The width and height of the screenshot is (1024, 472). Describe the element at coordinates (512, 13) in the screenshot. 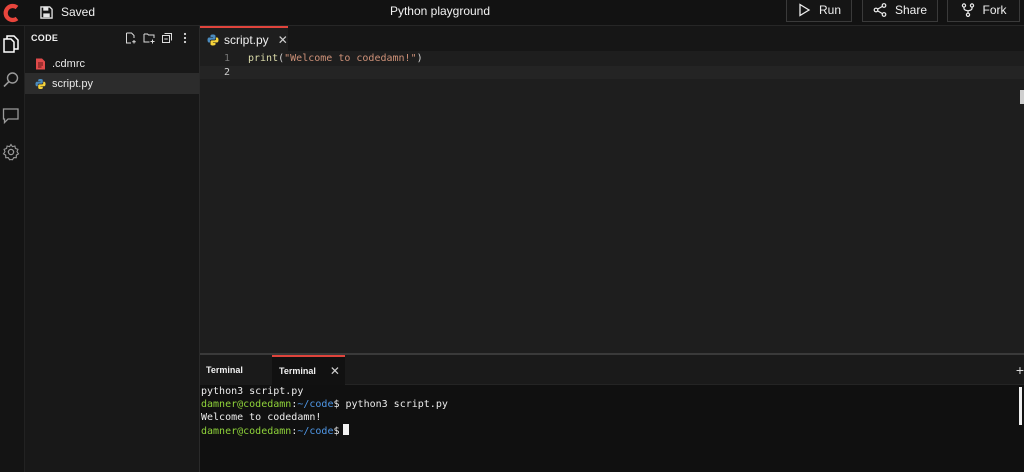

I see `top-bar: Saved Python playground Run Share Fork` at that location.